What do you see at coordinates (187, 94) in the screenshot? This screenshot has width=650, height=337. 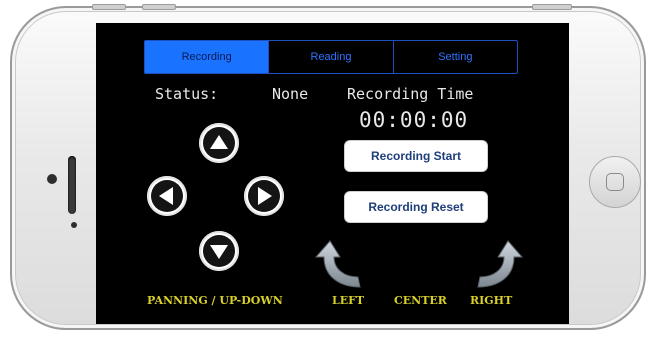 I see `status-label: Status:` at bounding box center [187, 94].